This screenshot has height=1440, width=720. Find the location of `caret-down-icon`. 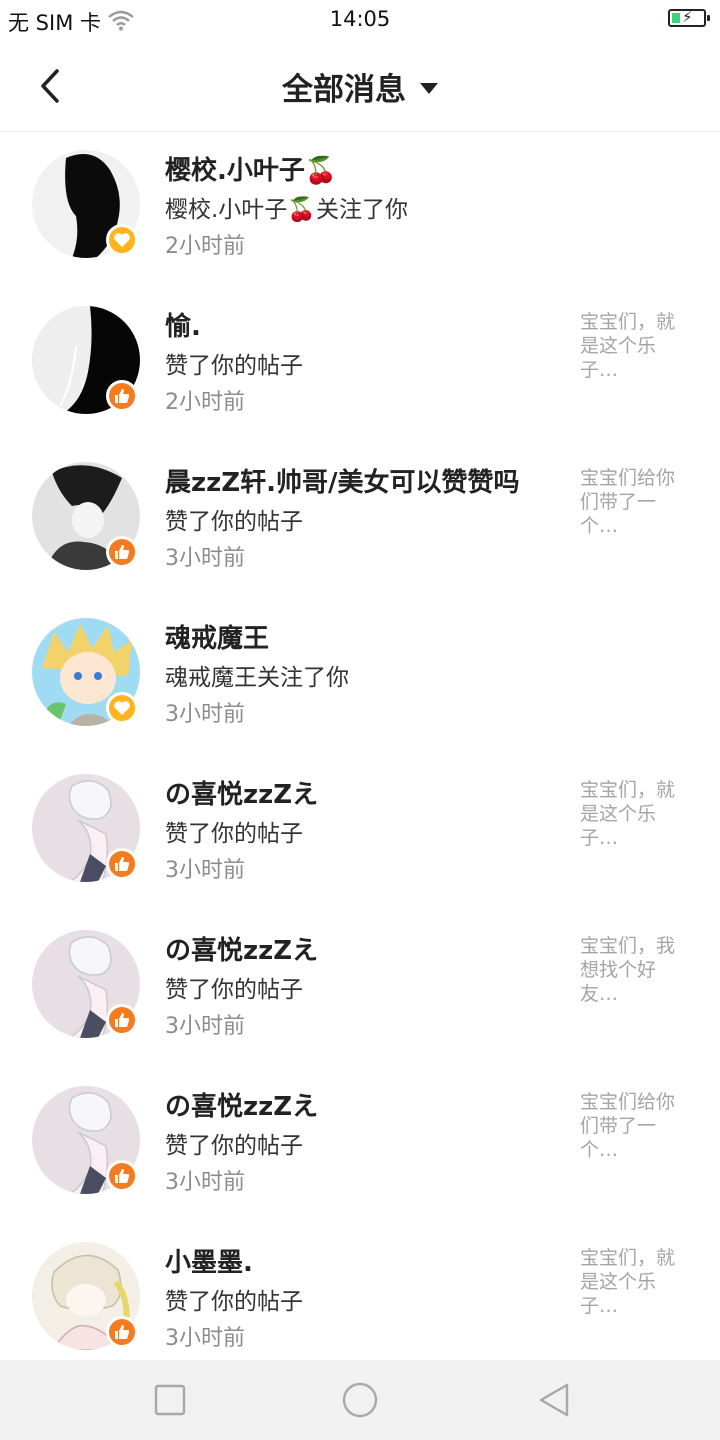

caret-down-icon is located at coordinates (429, 88).